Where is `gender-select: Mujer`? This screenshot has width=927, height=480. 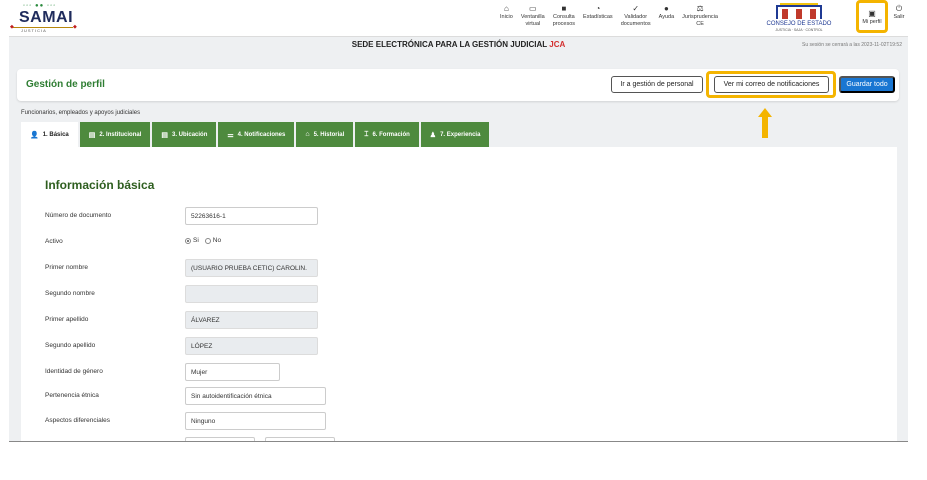
gender-select: Mujer is located at coordinates (232, 372).